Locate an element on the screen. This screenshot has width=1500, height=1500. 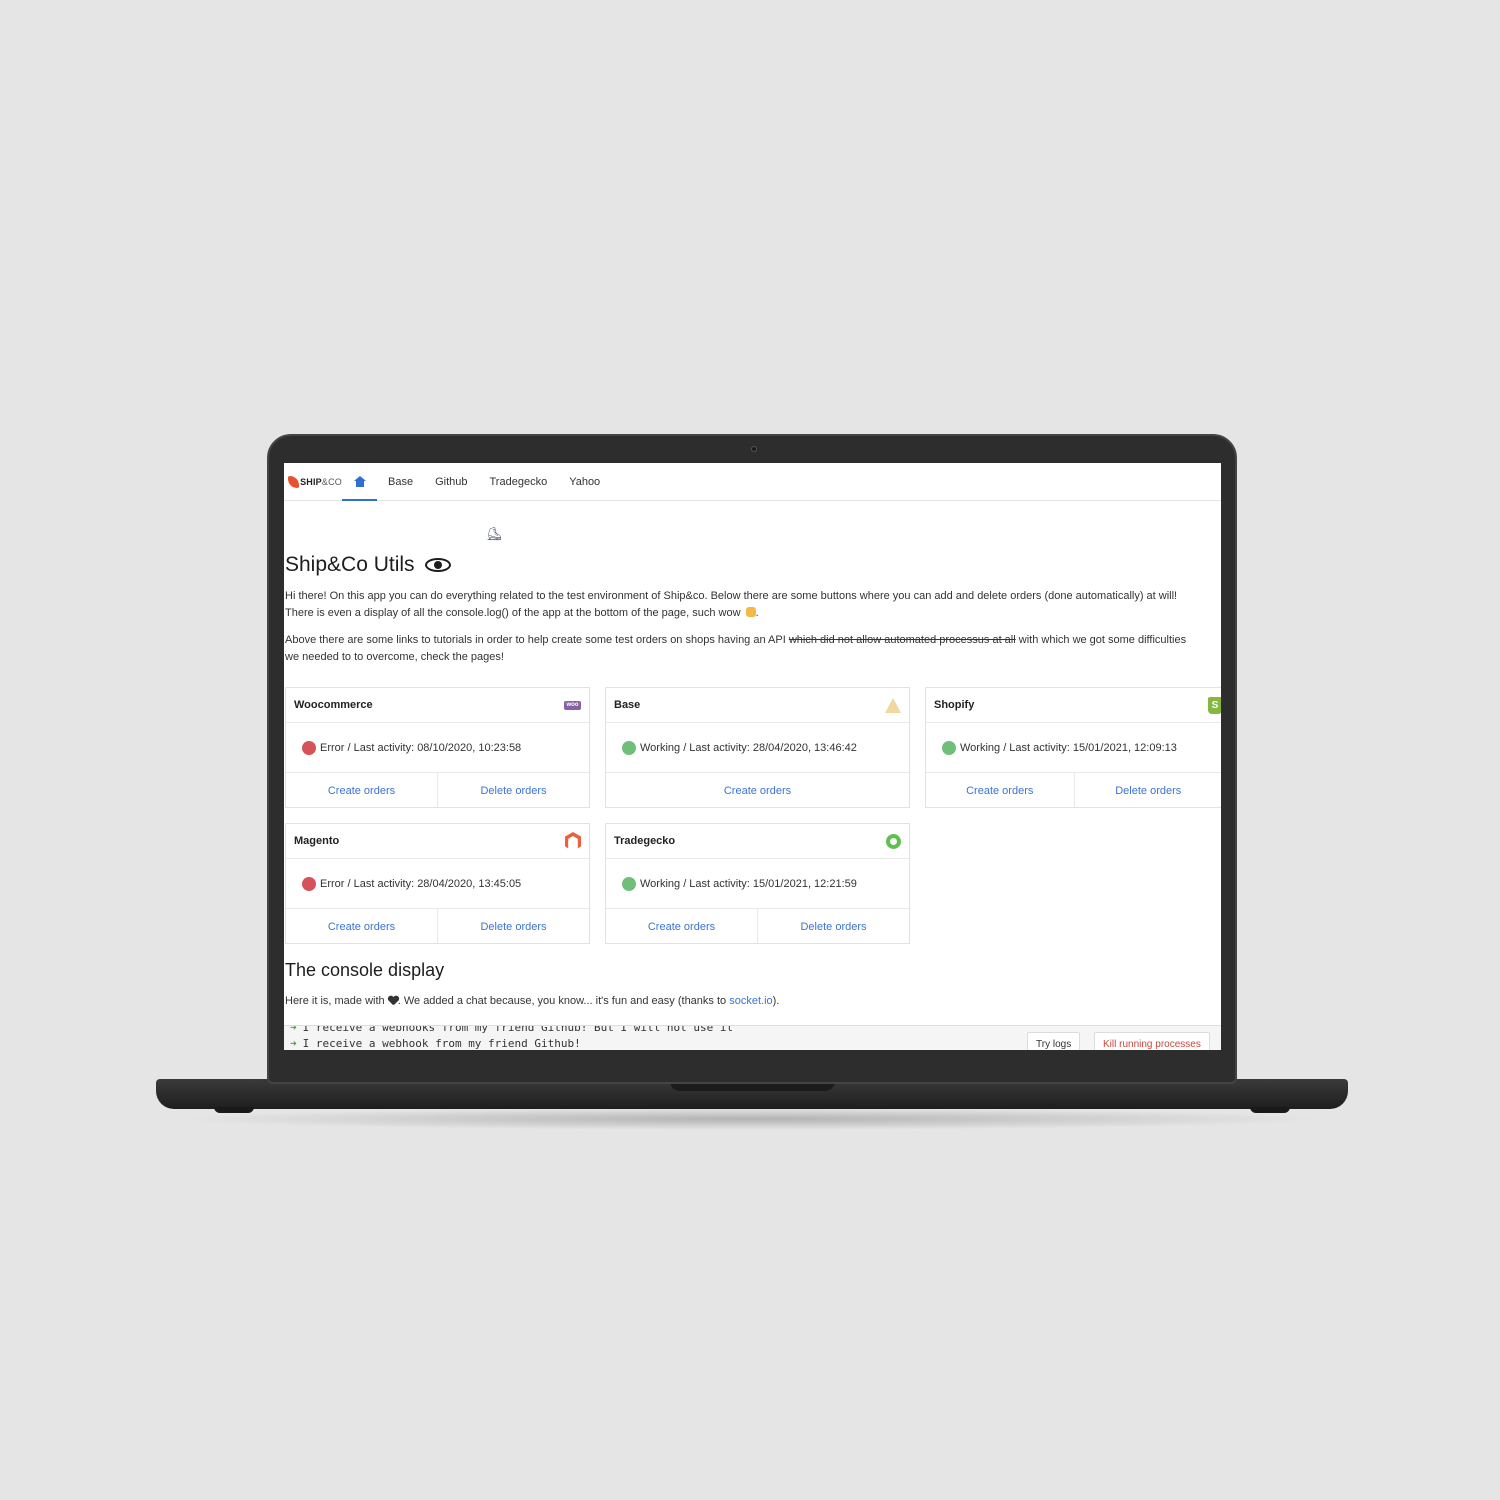
top-nav: SHIP&CO Base Github Tradegecko Yahoo is located at coordinates (752, 482).